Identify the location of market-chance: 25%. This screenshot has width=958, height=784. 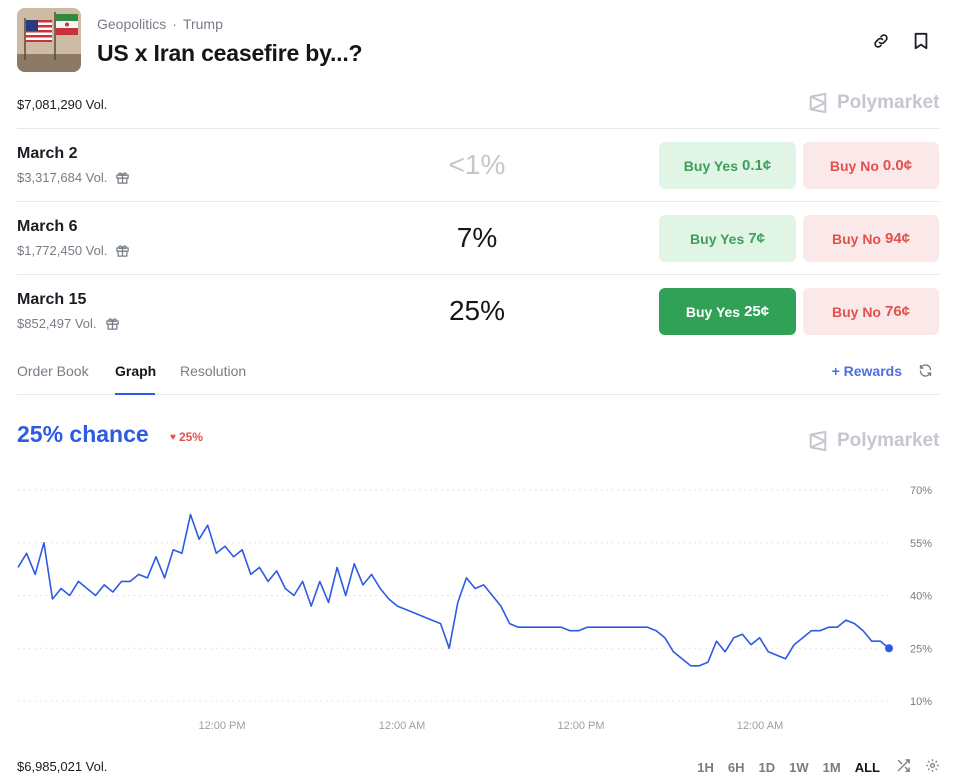
(477, 310).